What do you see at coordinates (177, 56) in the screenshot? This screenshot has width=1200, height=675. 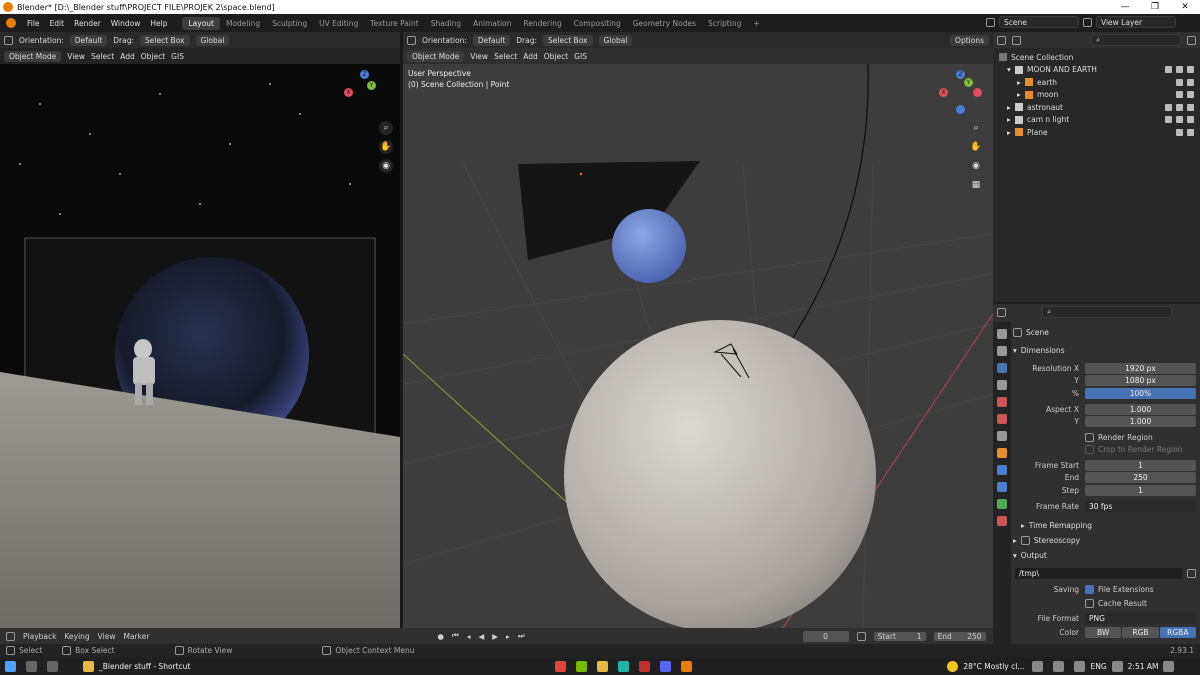 I see `menu-gis: GIS` at bounding box center [177, 56].